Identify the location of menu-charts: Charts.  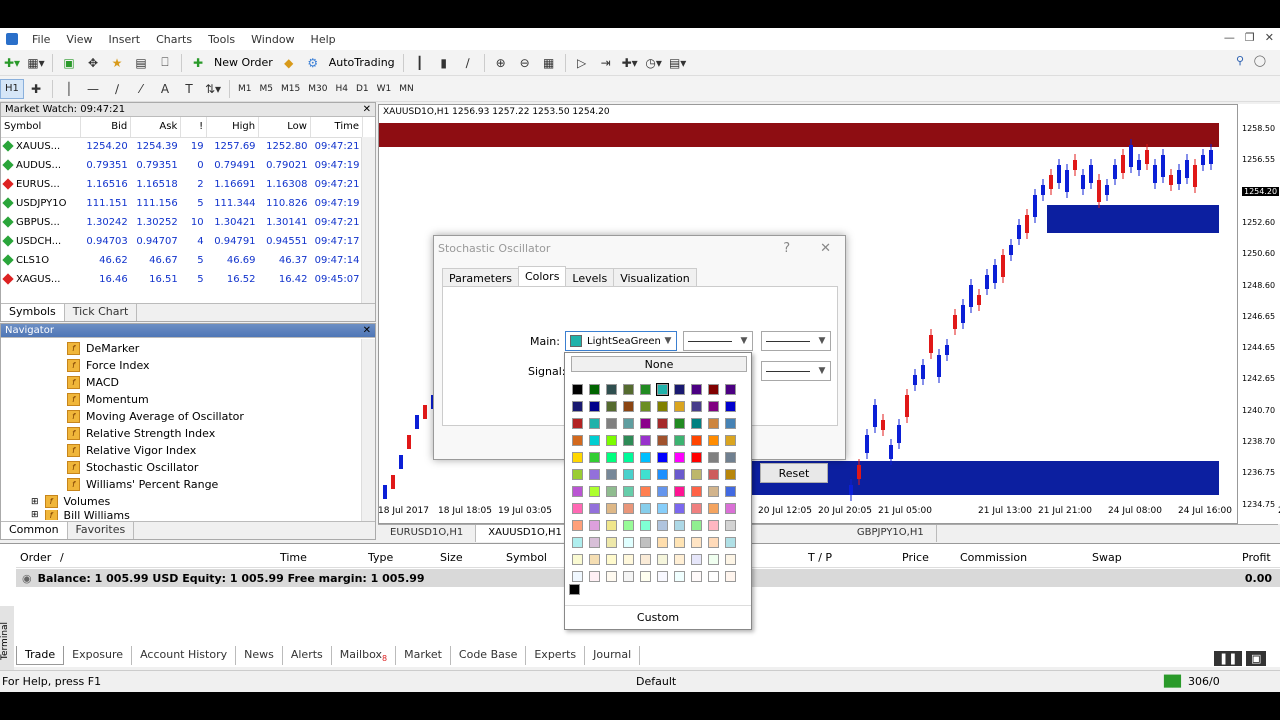
(174, 39).